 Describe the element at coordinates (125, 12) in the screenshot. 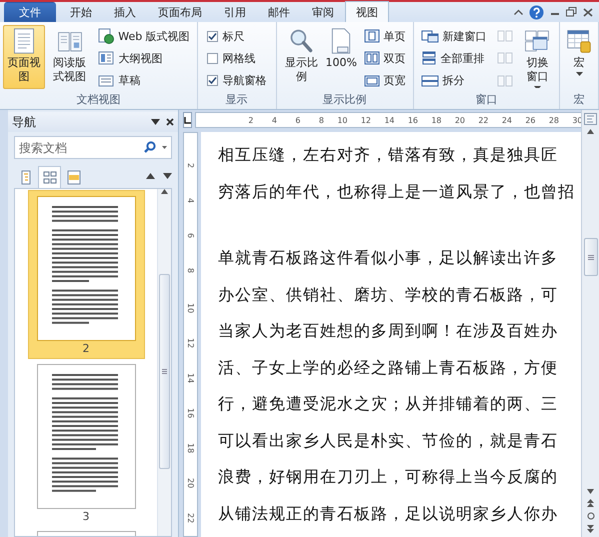

I see `ribbon-tab: 插入` at that location.